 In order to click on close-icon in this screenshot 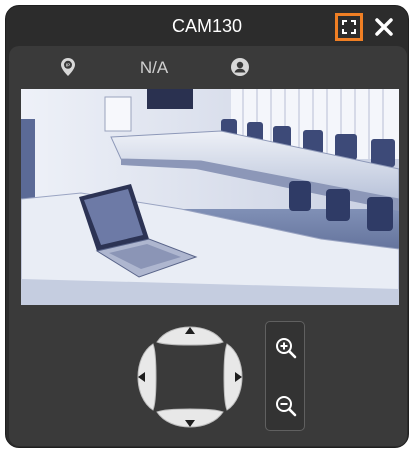, I will do `click(384, 27)`.